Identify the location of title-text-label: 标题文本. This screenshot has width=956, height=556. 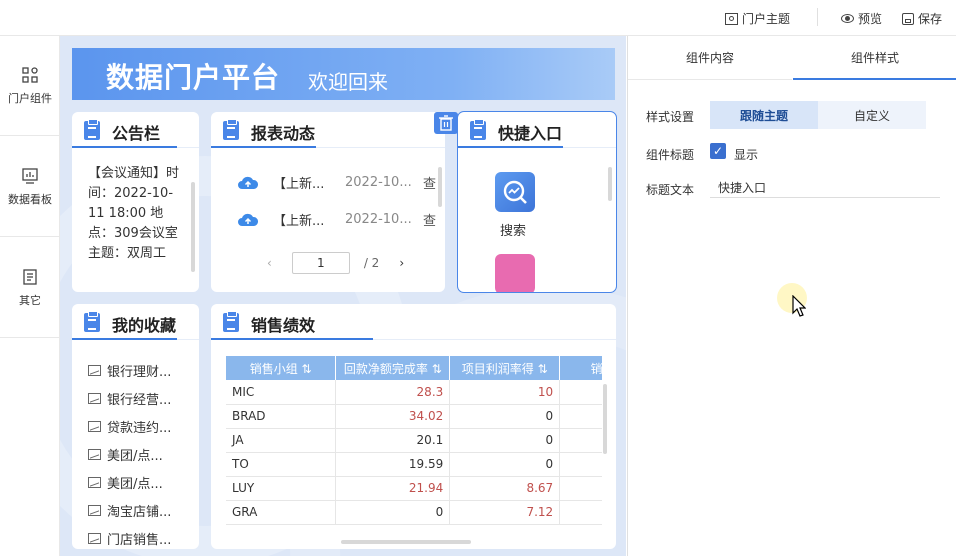
(670, 190).